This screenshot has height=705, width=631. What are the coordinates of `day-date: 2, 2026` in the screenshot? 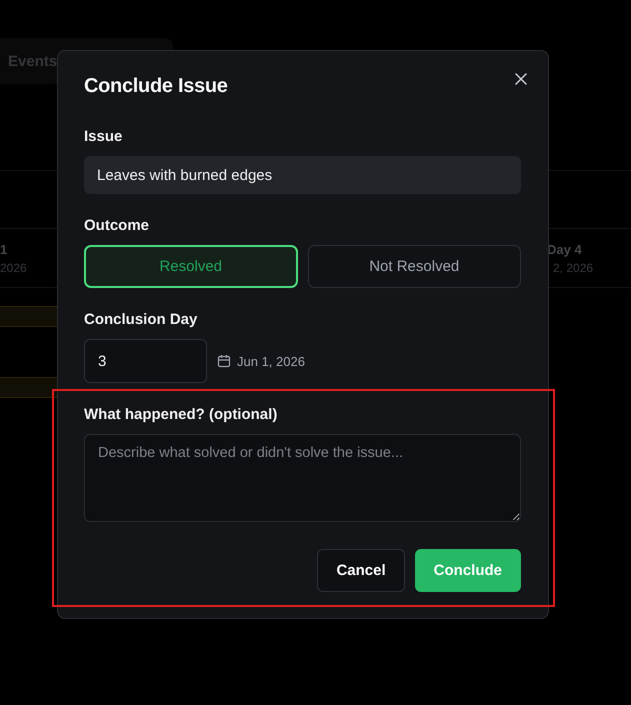 It's located at (573, 268).